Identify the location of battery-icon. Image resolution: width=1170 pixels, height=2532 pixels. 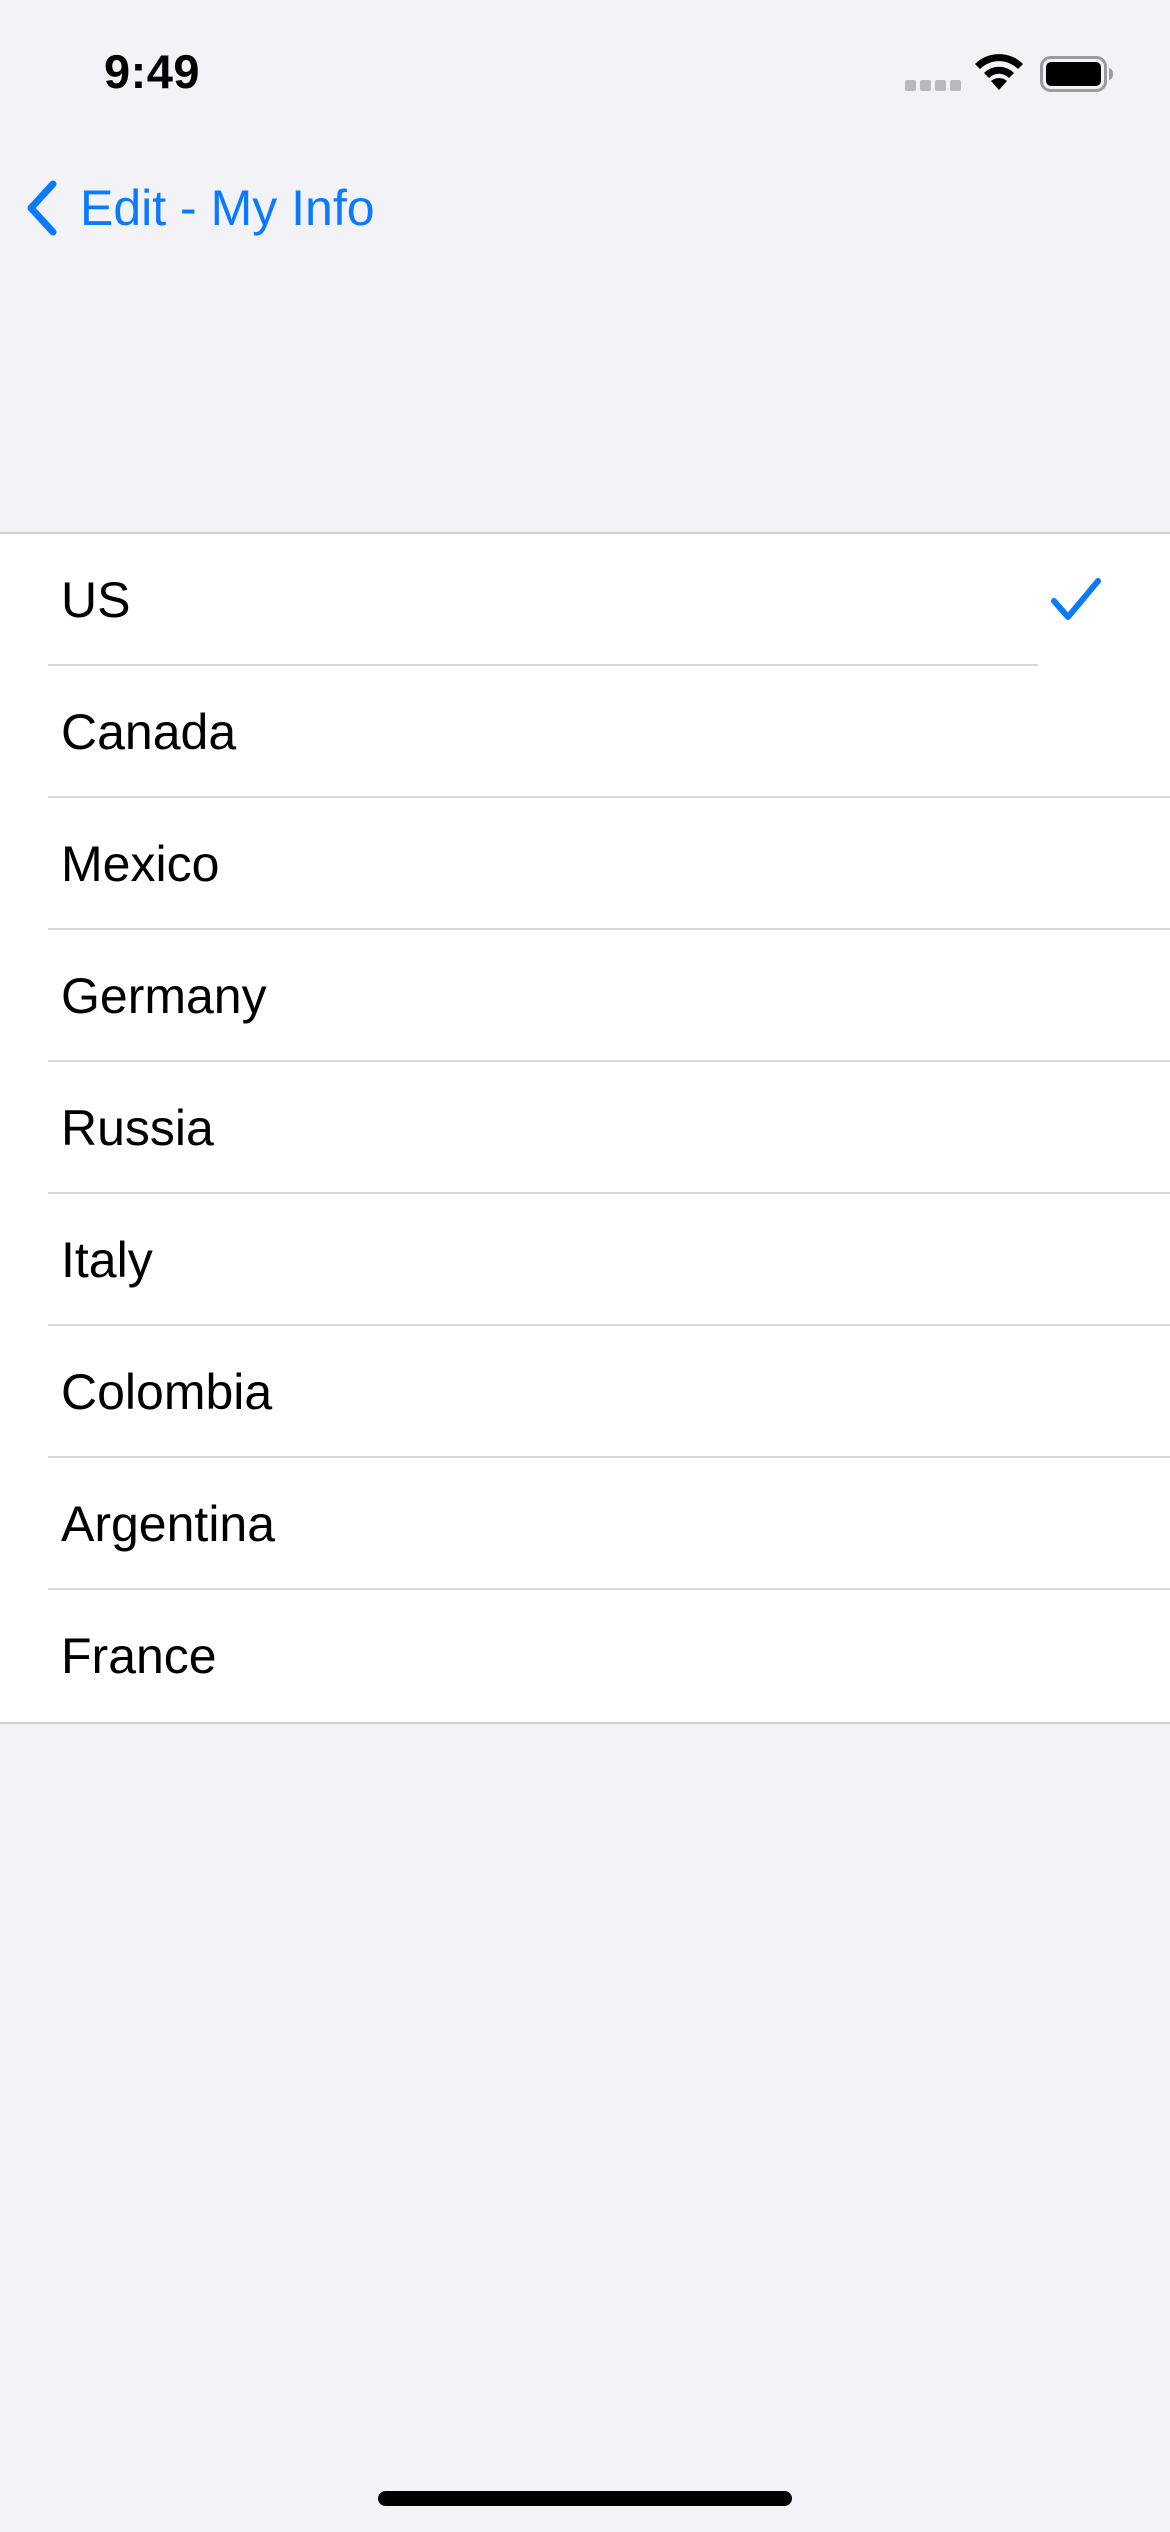
(1076, 74).